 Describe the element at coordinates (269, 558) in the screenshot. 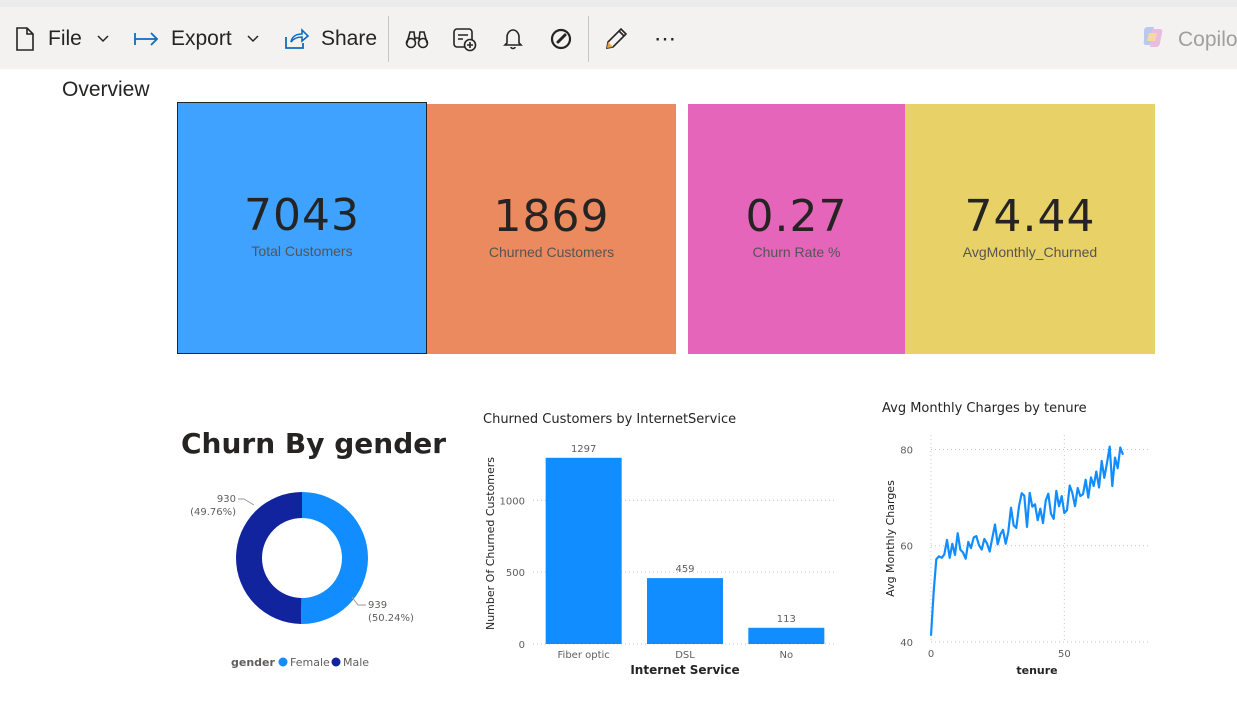

I see `donut-slice-male` at that location.